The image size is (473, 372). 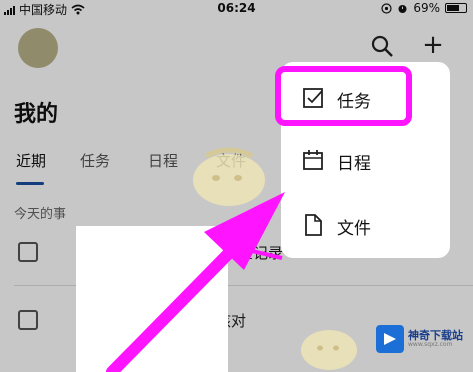 I want to click on watermark-name: 神奇下载站, so click(x=435, y=335).